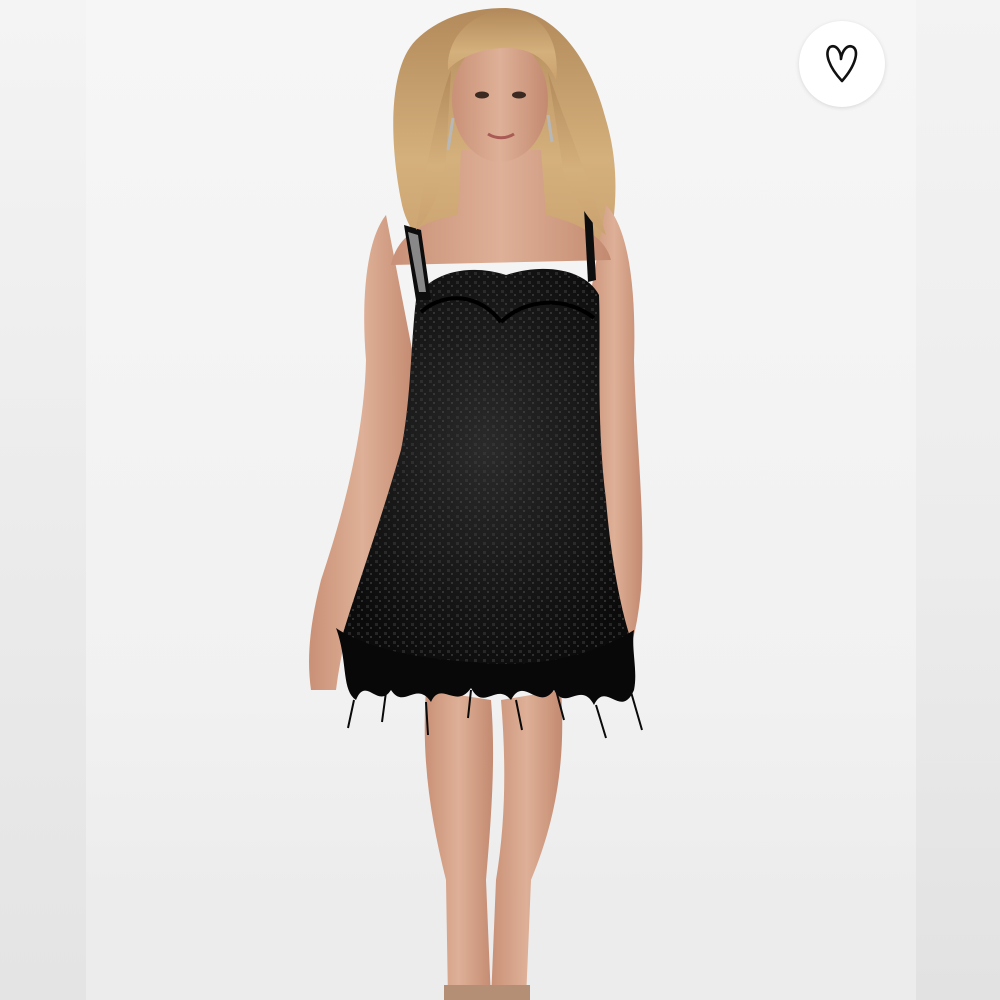  Describe the element at coordinates (482, 95) in the screenshot. I see `left-eye` at that location.